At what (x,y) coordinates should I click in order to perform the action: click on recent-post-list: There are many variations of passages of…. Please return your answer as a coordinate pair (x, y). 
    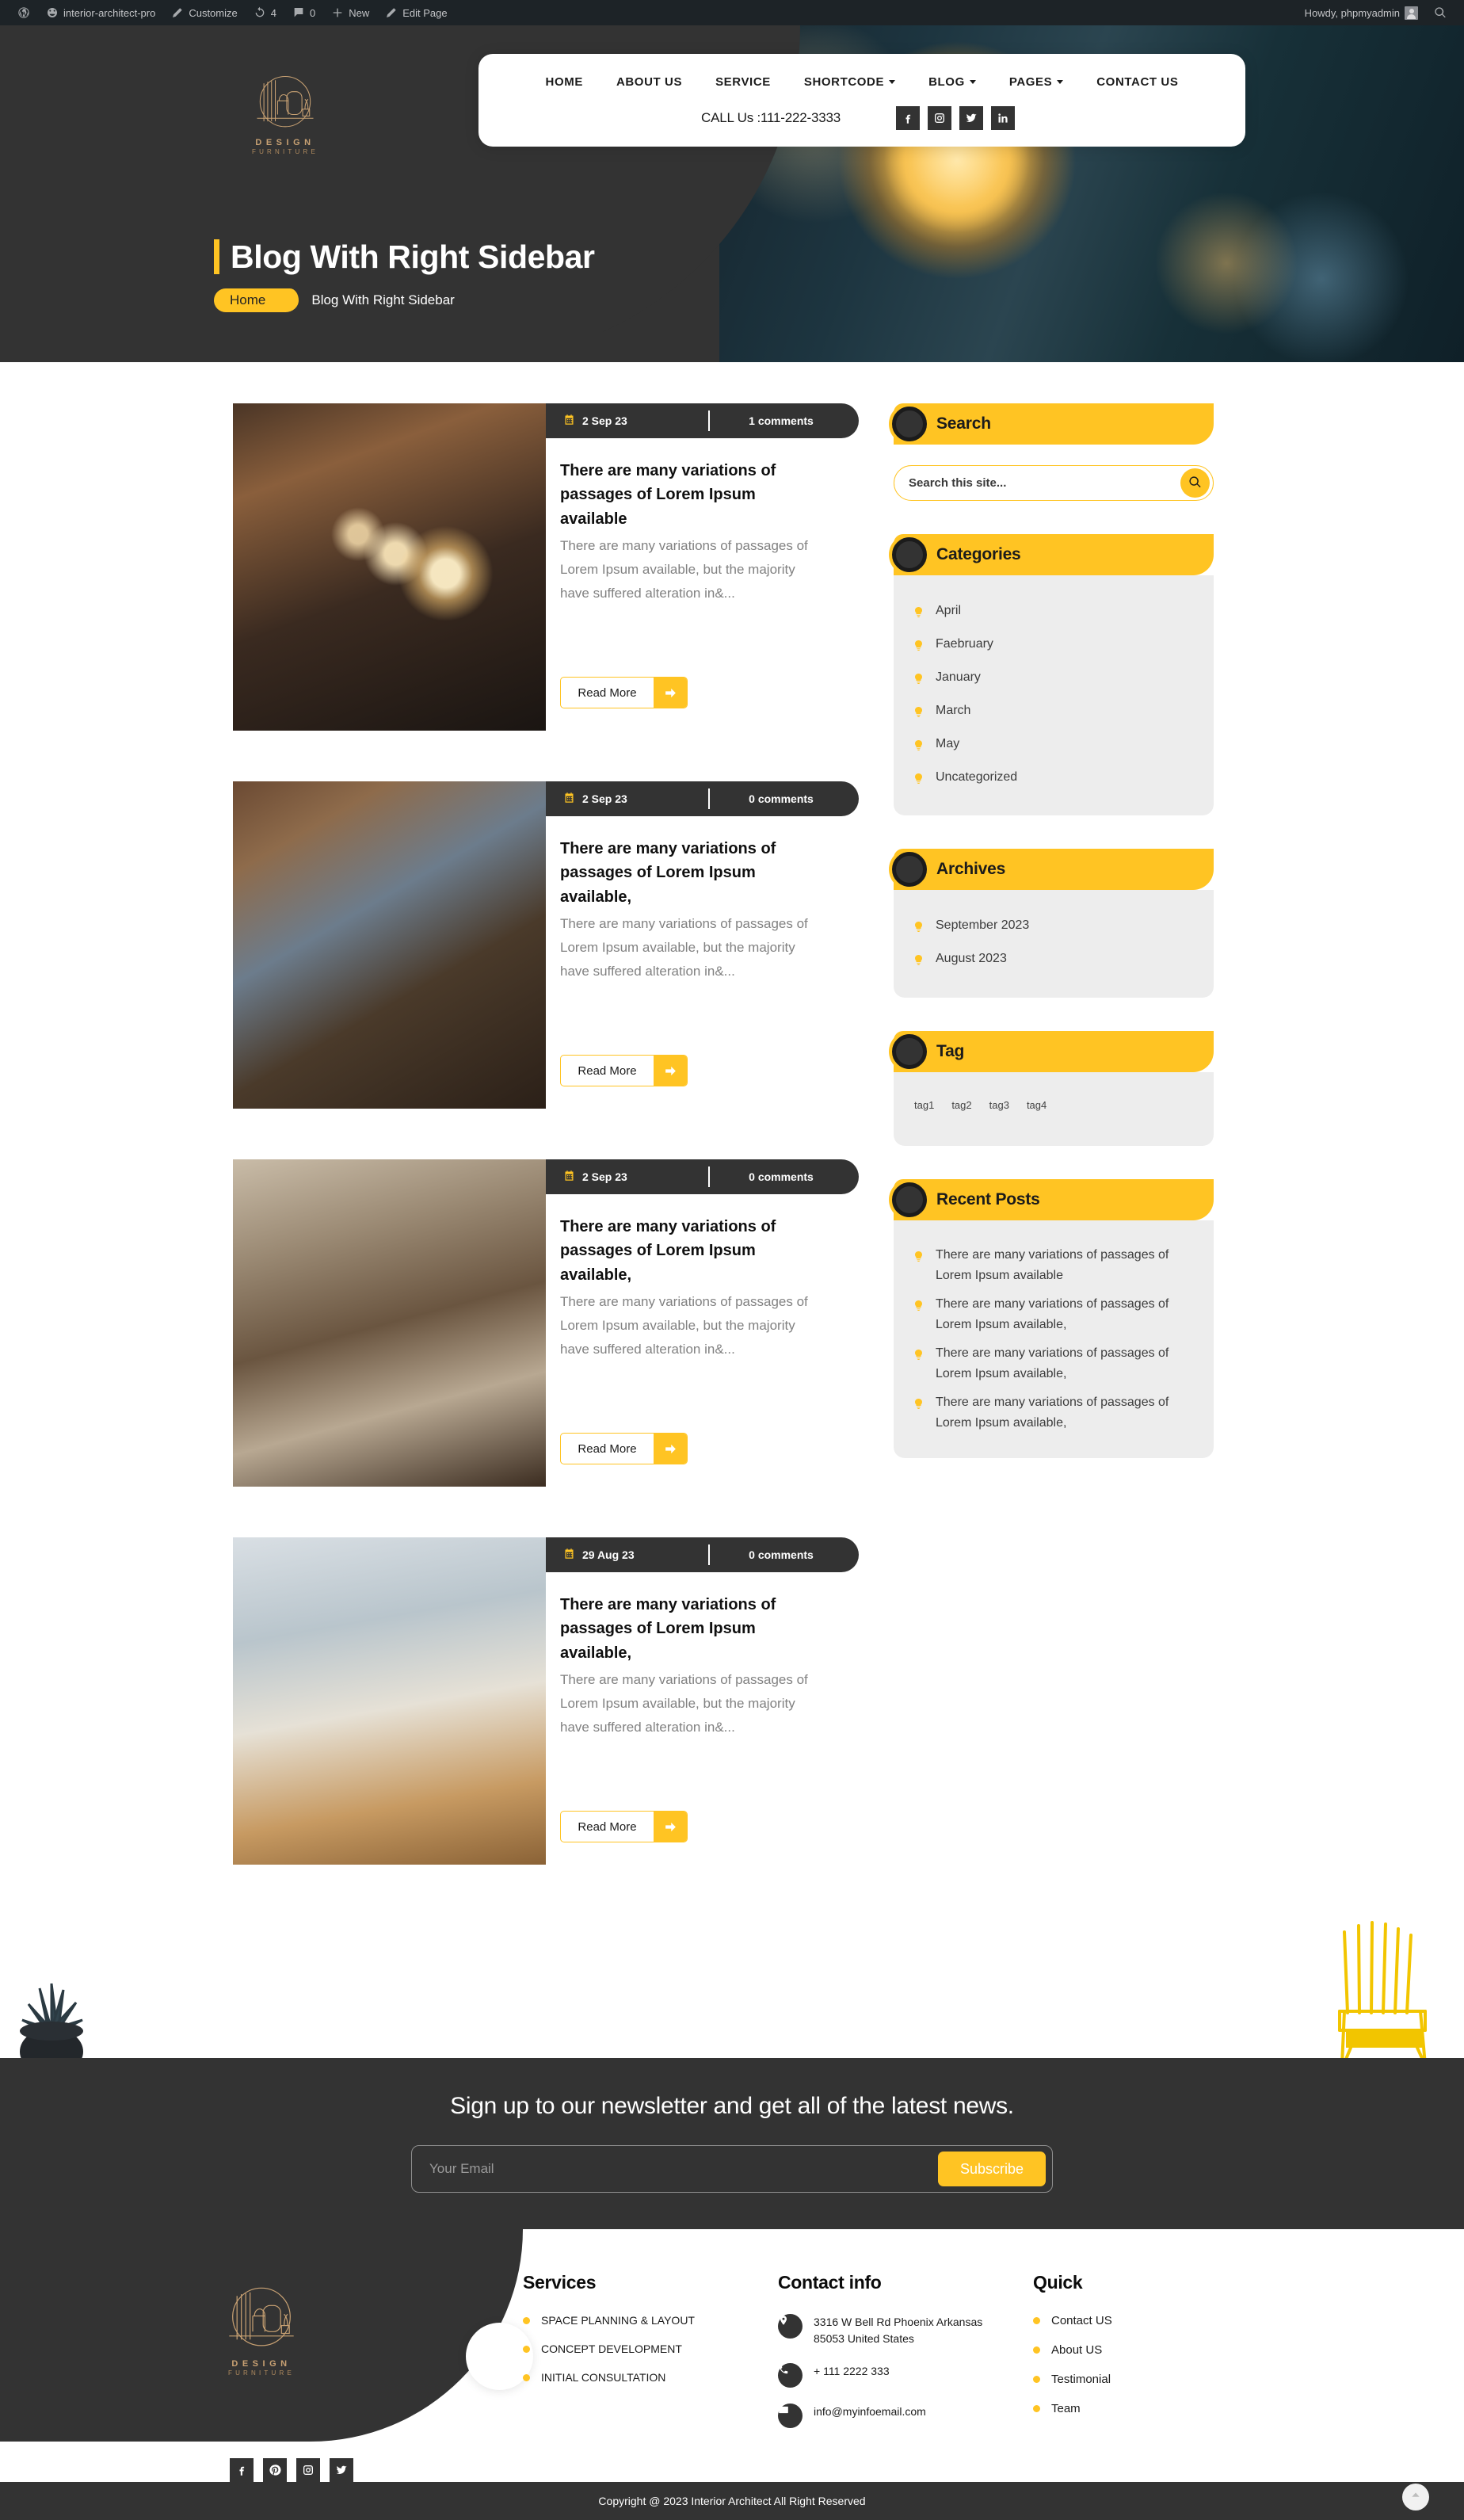
    Looking at the image, I should click on (1052, 1339).